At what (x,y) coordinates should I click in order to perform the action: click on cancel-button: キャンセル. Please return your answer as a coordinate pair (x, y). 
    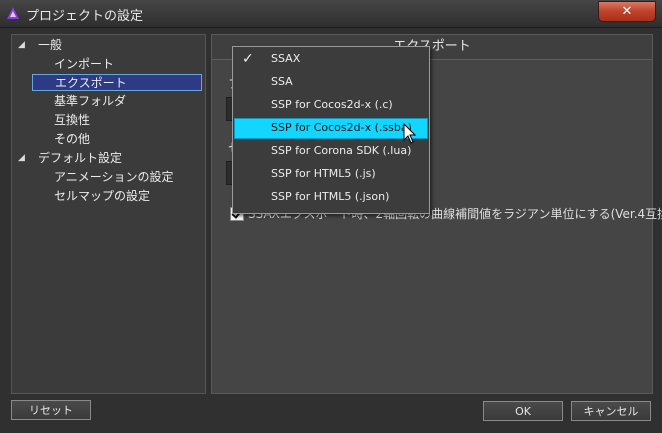
    Looking at the image, I should click on (611, 411).